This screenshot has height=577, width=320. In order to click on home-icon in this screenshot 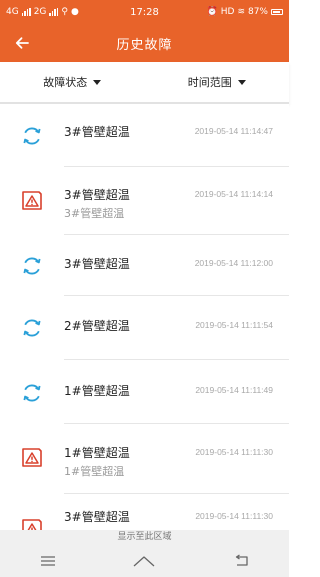, I will do `click(144, 561)`.